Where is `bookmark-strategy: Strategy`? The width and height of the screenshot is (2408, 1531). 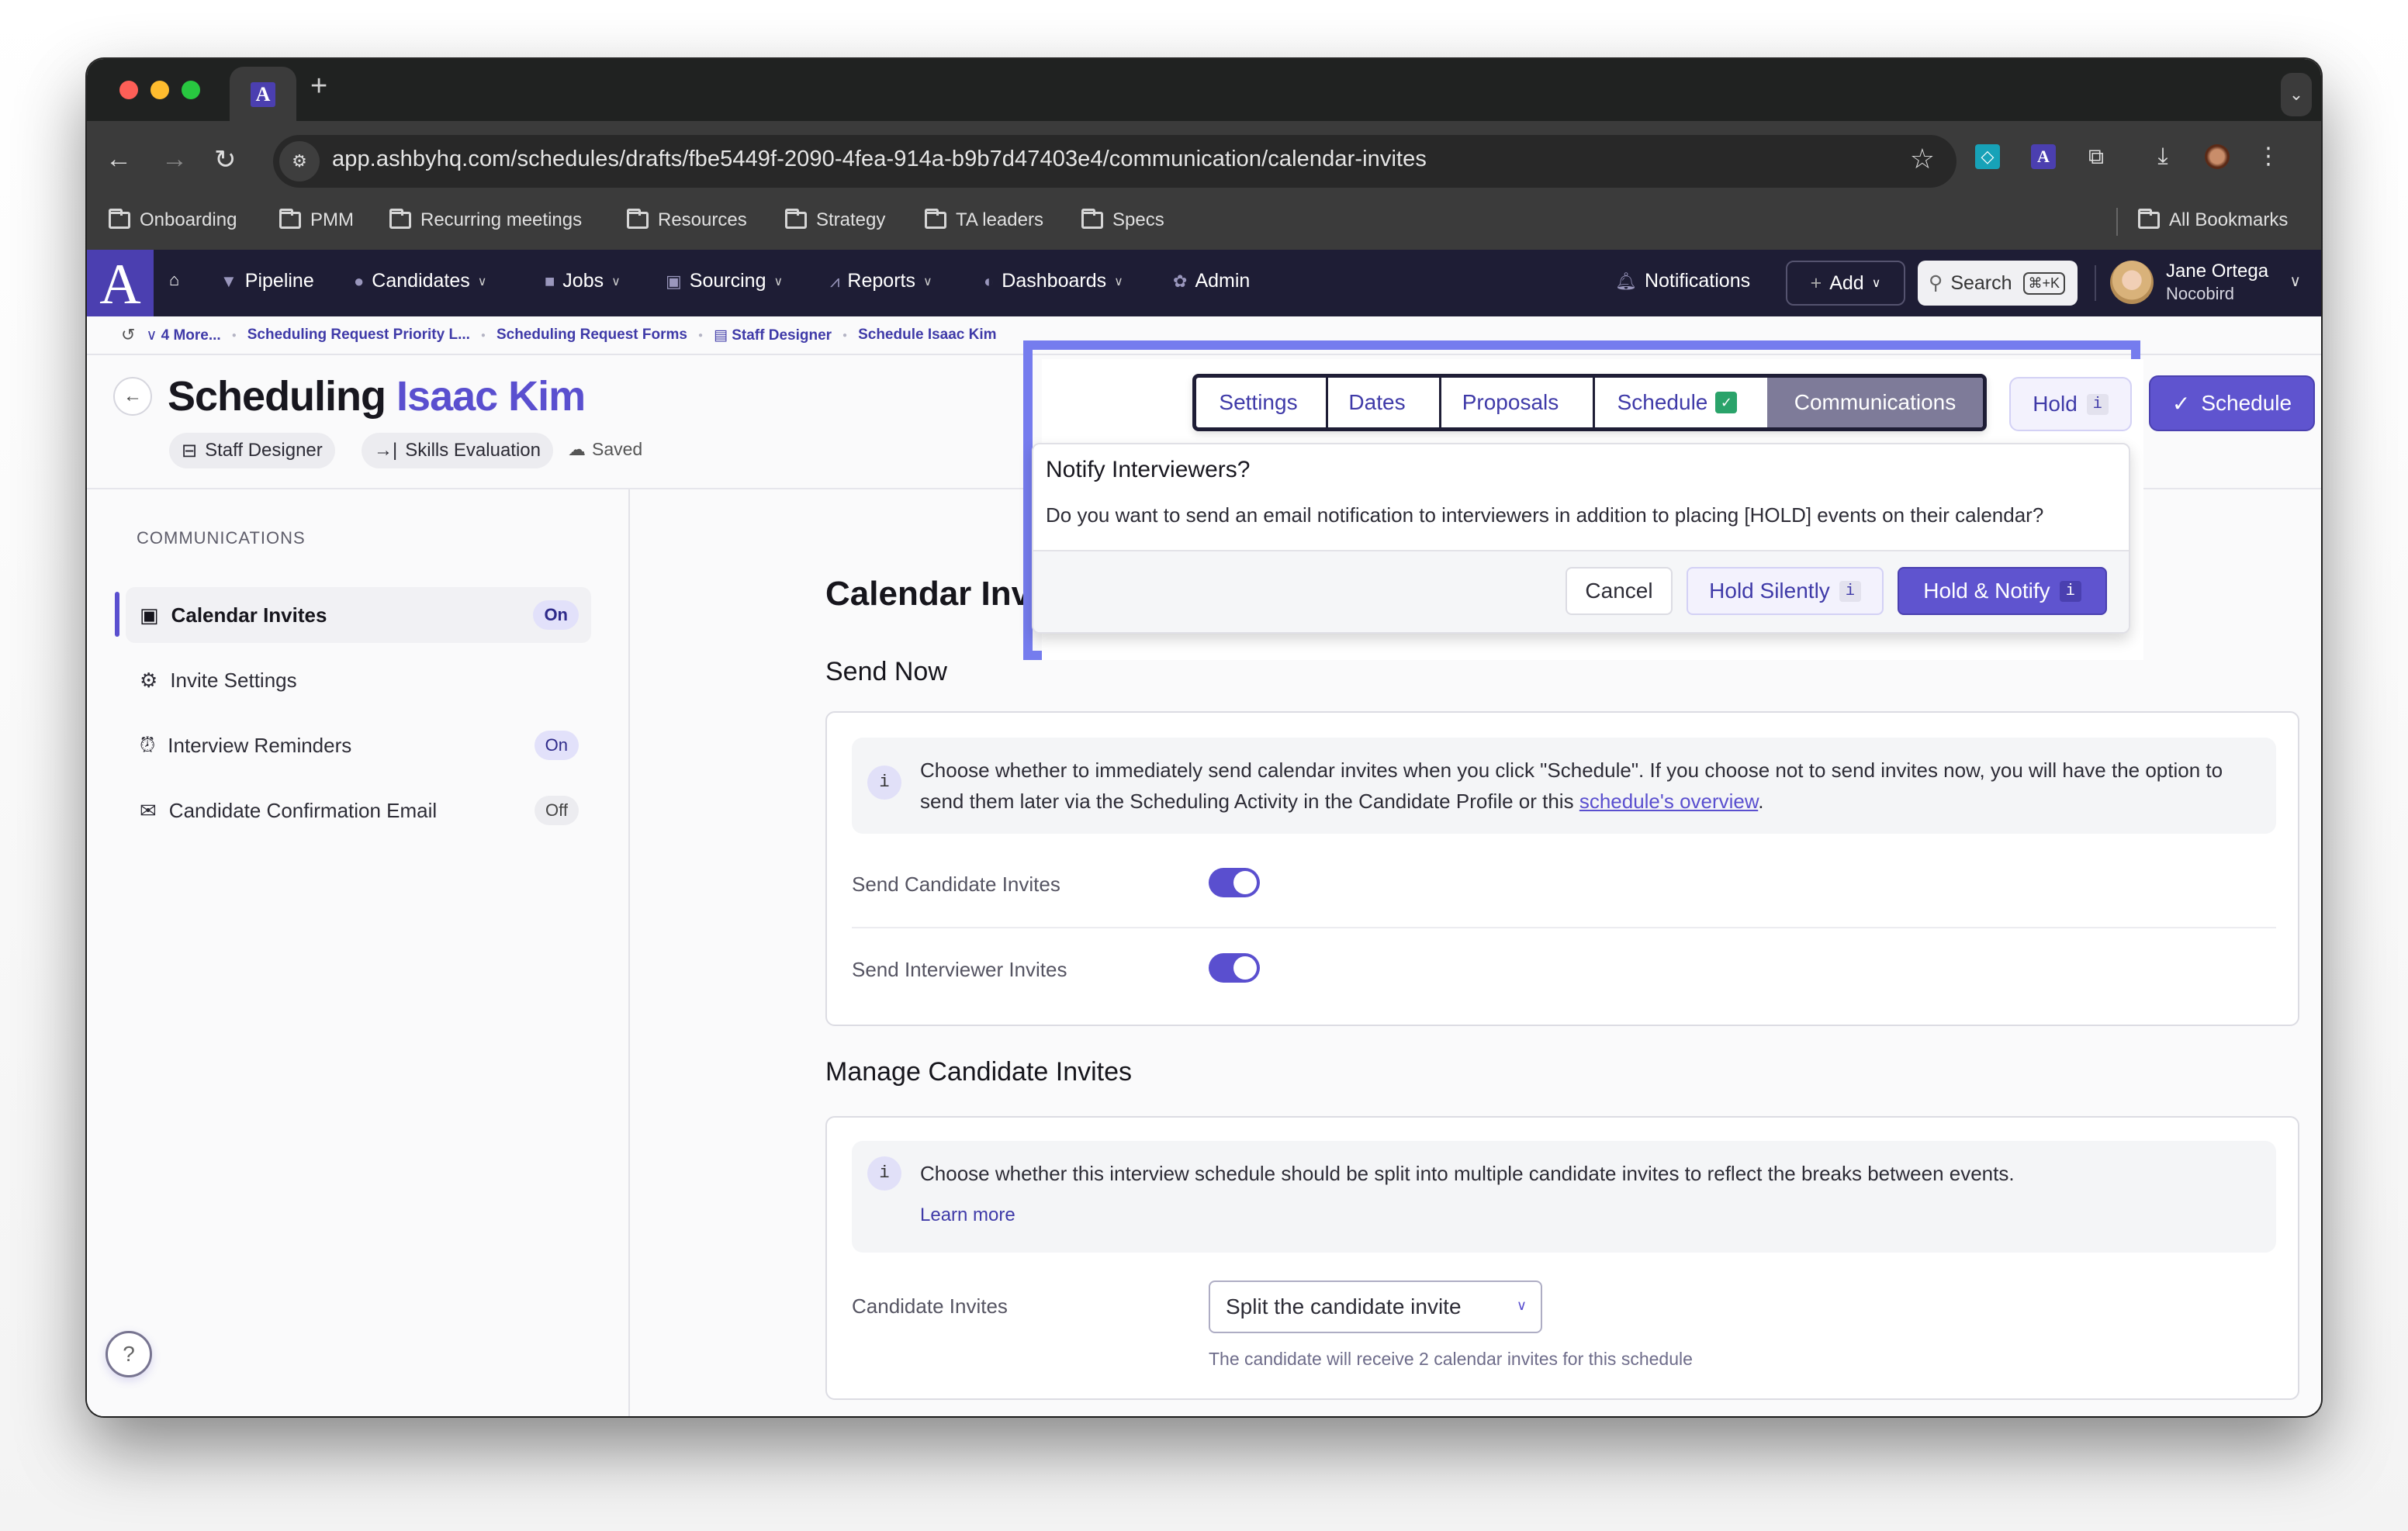
bookmark-strategy: Strategy is located at coordinates (835, 220).